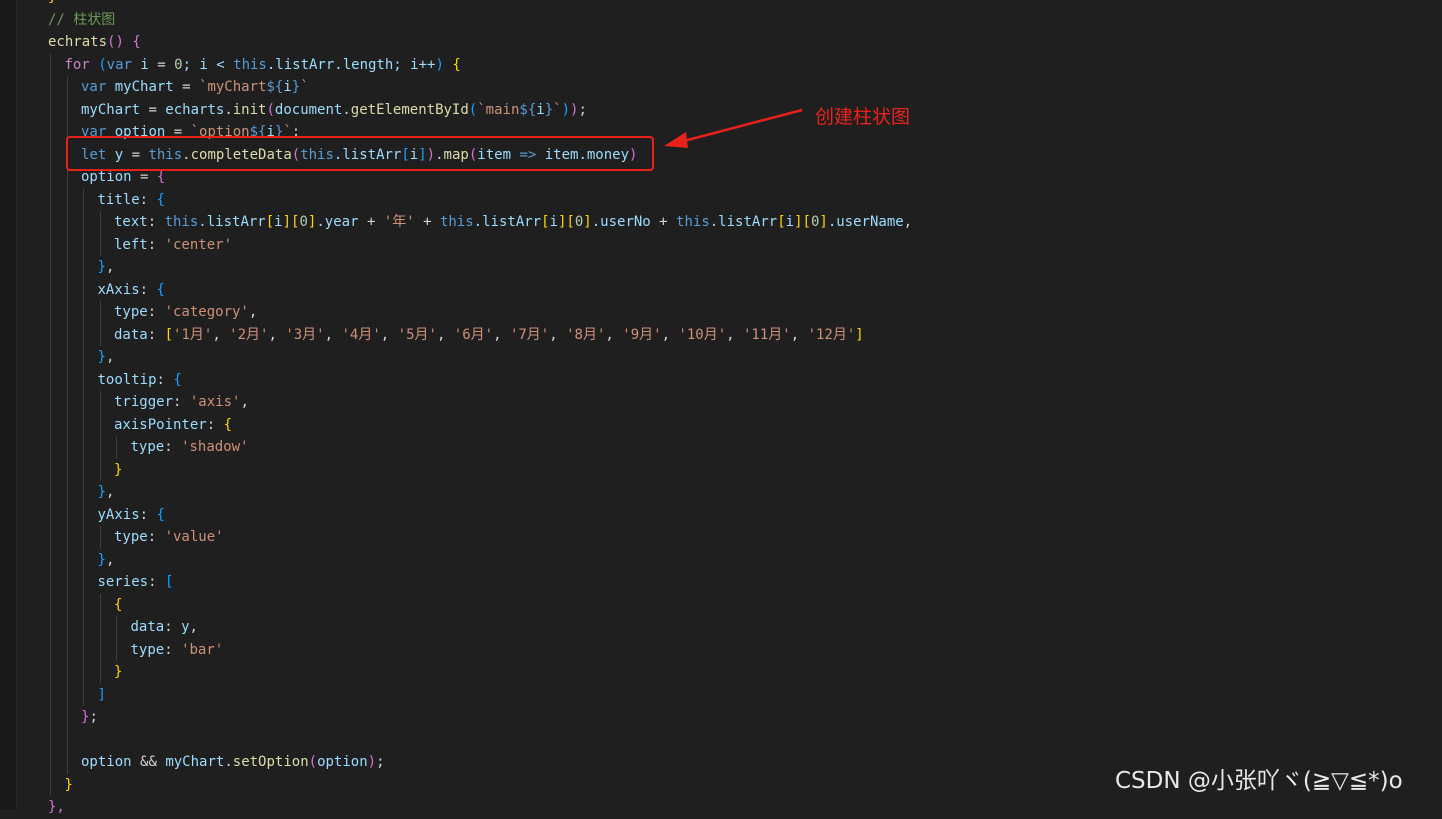  What do you see at coordinates (417, 334) in the screenshot?
I see `code-token: '5月'` at bounding box center [417, 334].